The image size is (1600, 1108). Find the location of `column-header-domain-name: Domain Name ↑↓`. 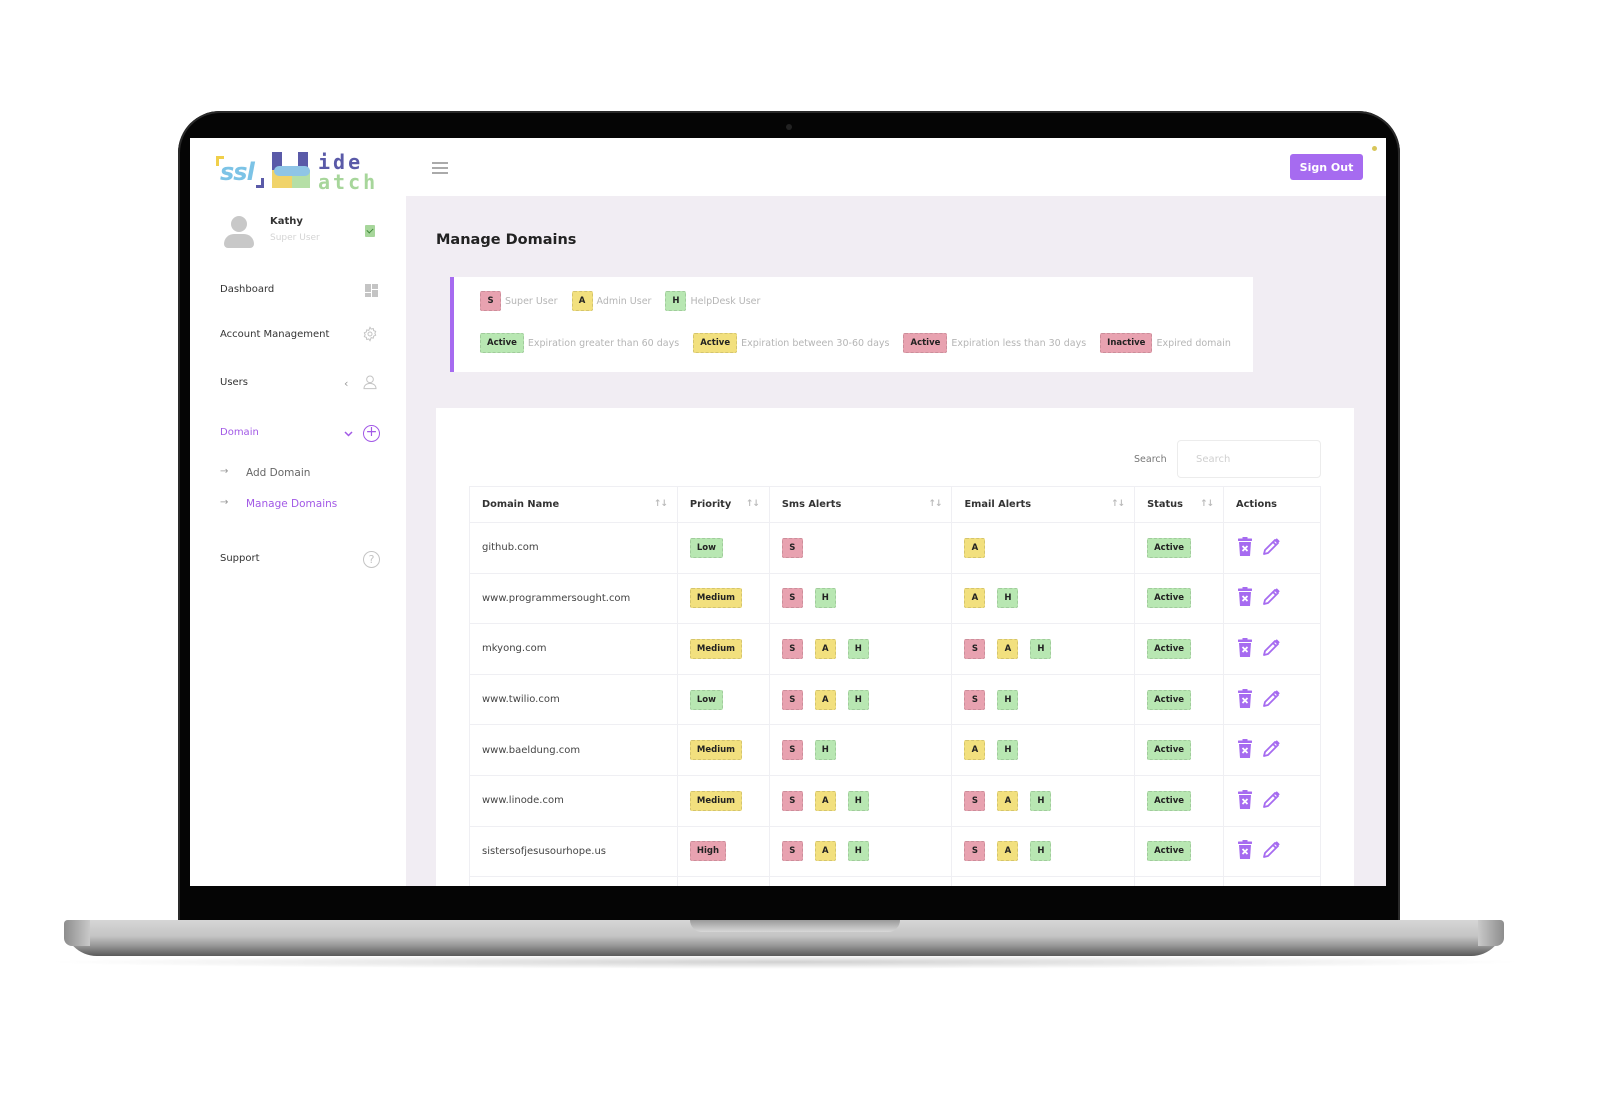

column-header-domain-name: Domain Name ↑↓ is located at coordinates (573, 504).